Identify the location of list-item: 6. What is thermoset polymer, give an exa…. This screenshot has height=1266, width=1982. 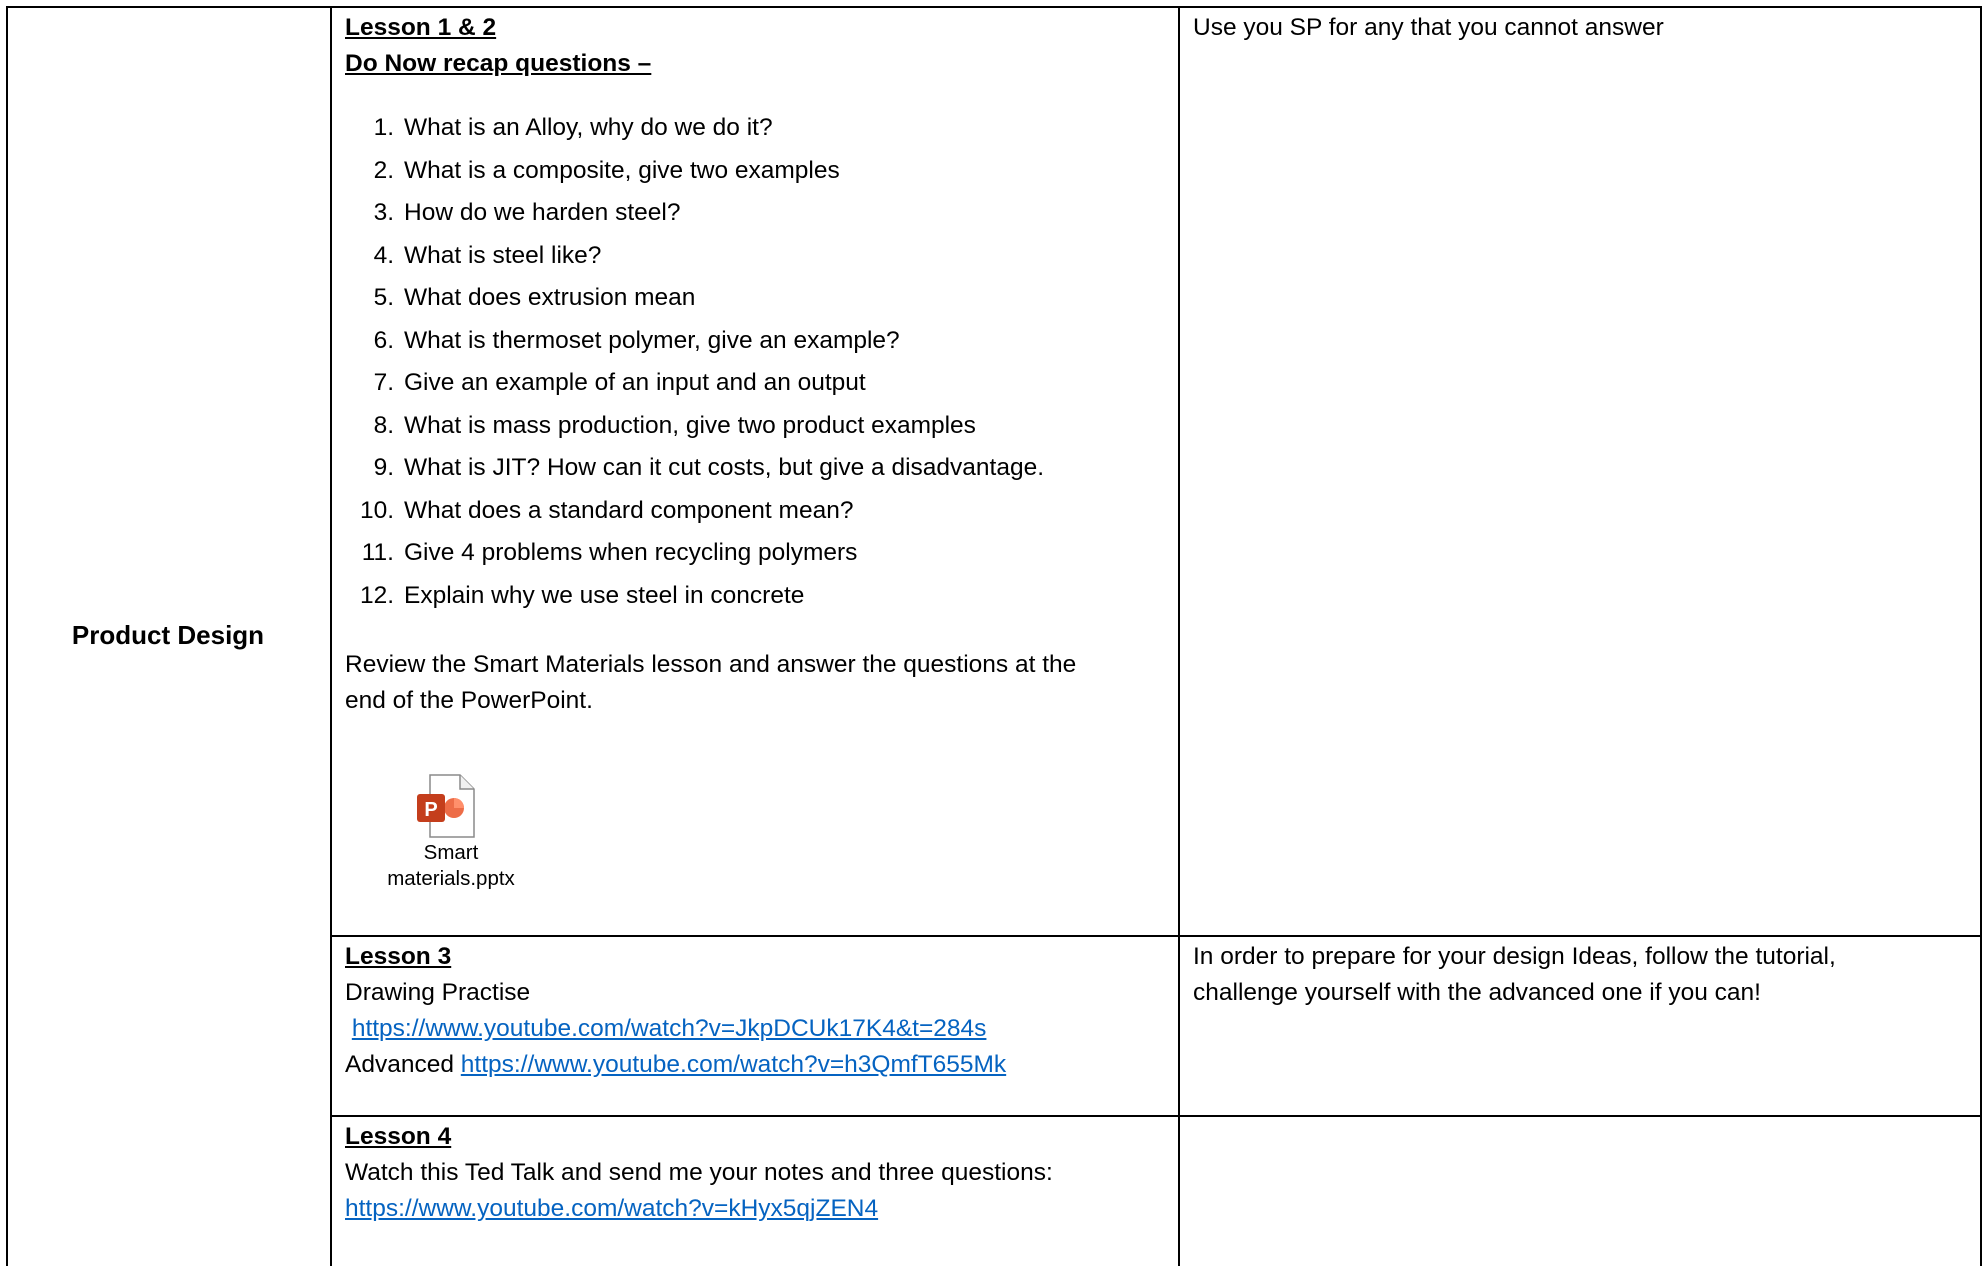
(755, 341).